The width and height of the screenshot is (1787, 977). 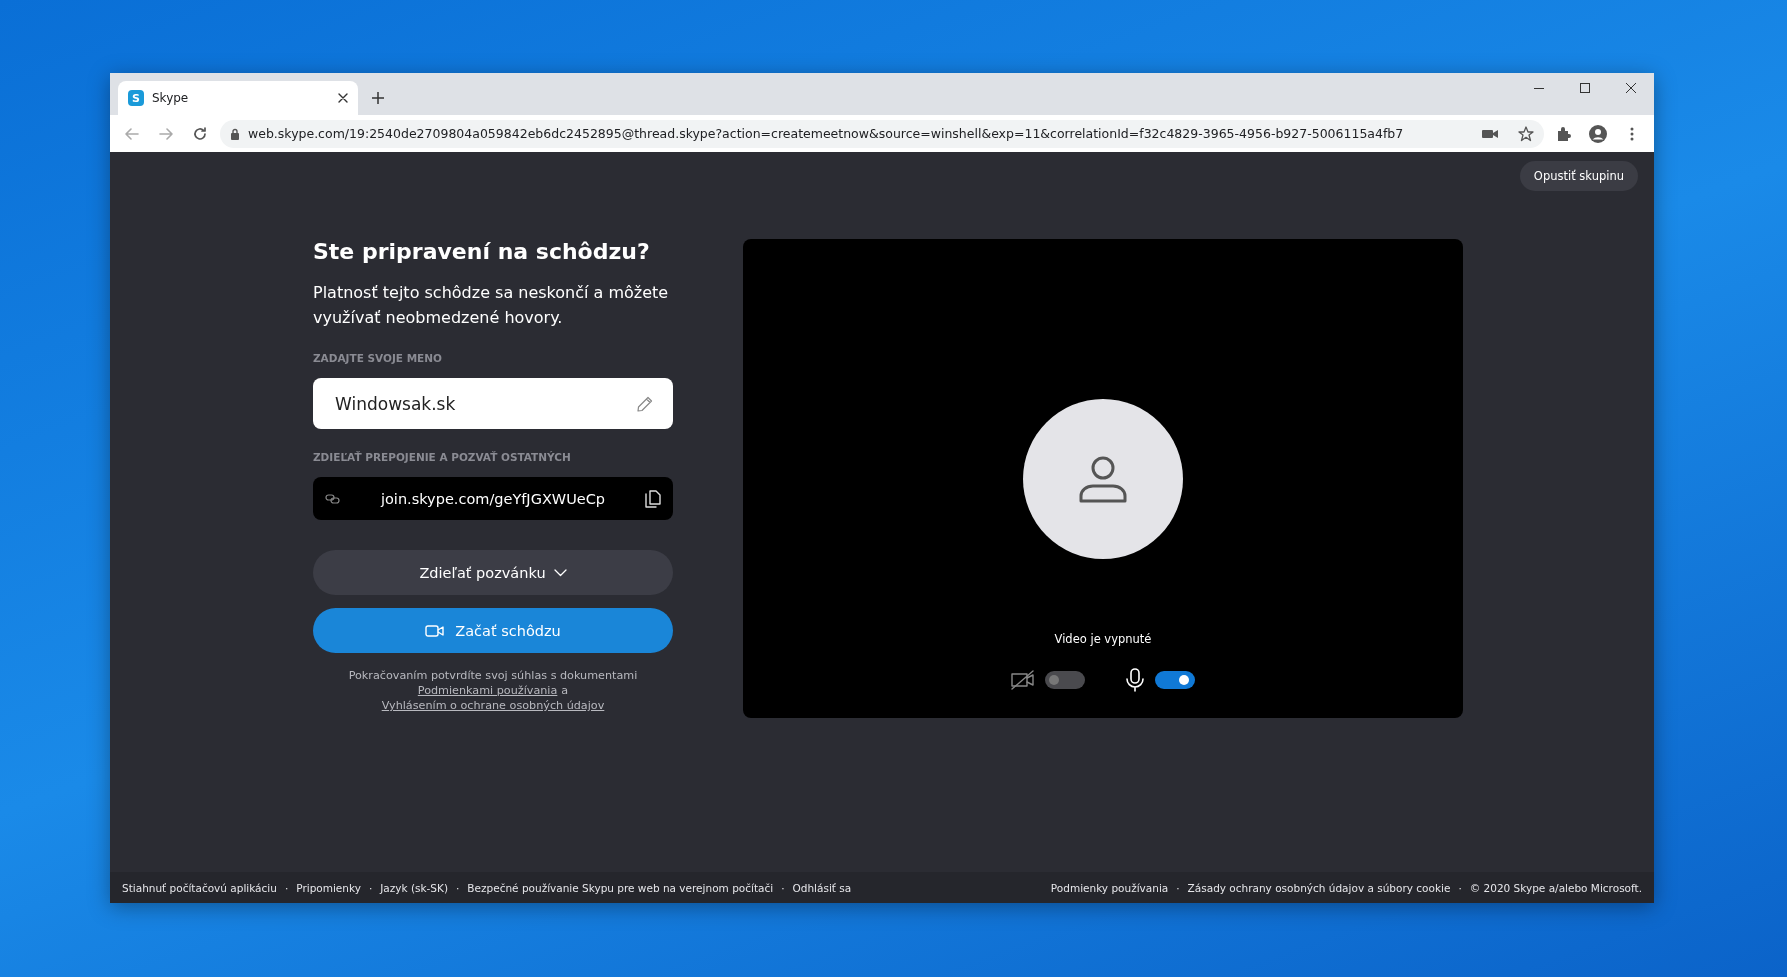 What do you see at coordinates (493, 675) in the screenshot?
I see `consent-text: Pokračovaním potvrdíte svoj súhlas s dokumentami` at bounding box center [493, 675].